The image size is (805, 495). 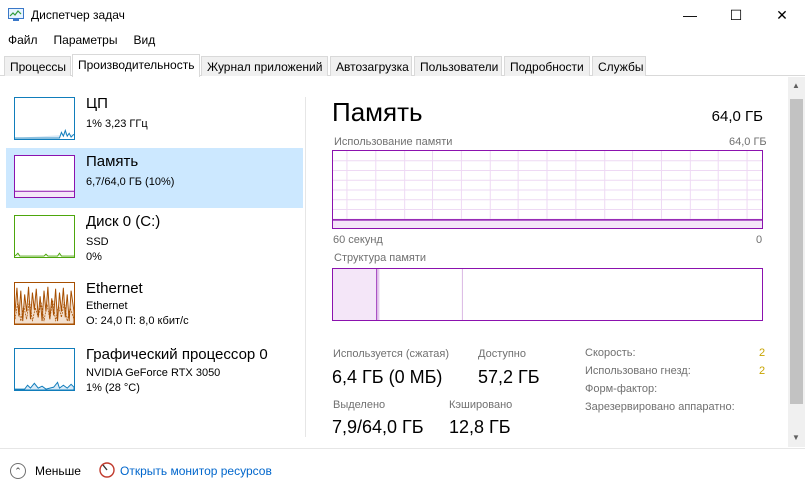 What do you see at coordinates (44, 236) in the screenshot?
I see `disk-thumbnail-graph` at bounding box center [44, 236].